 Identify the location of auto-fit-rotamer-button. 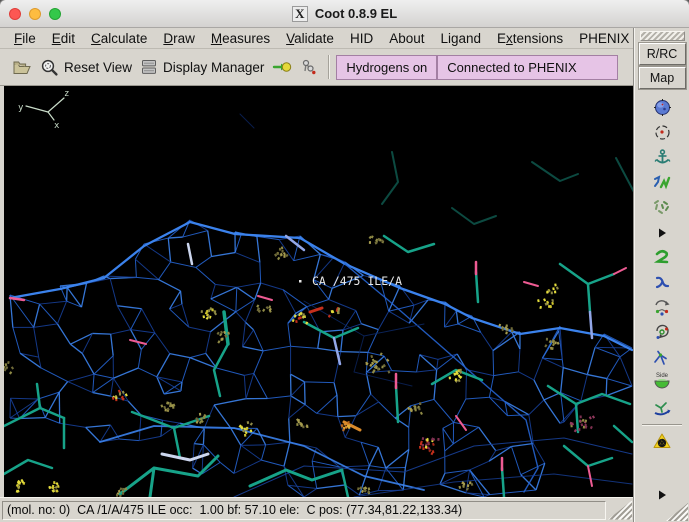
(662, 407).